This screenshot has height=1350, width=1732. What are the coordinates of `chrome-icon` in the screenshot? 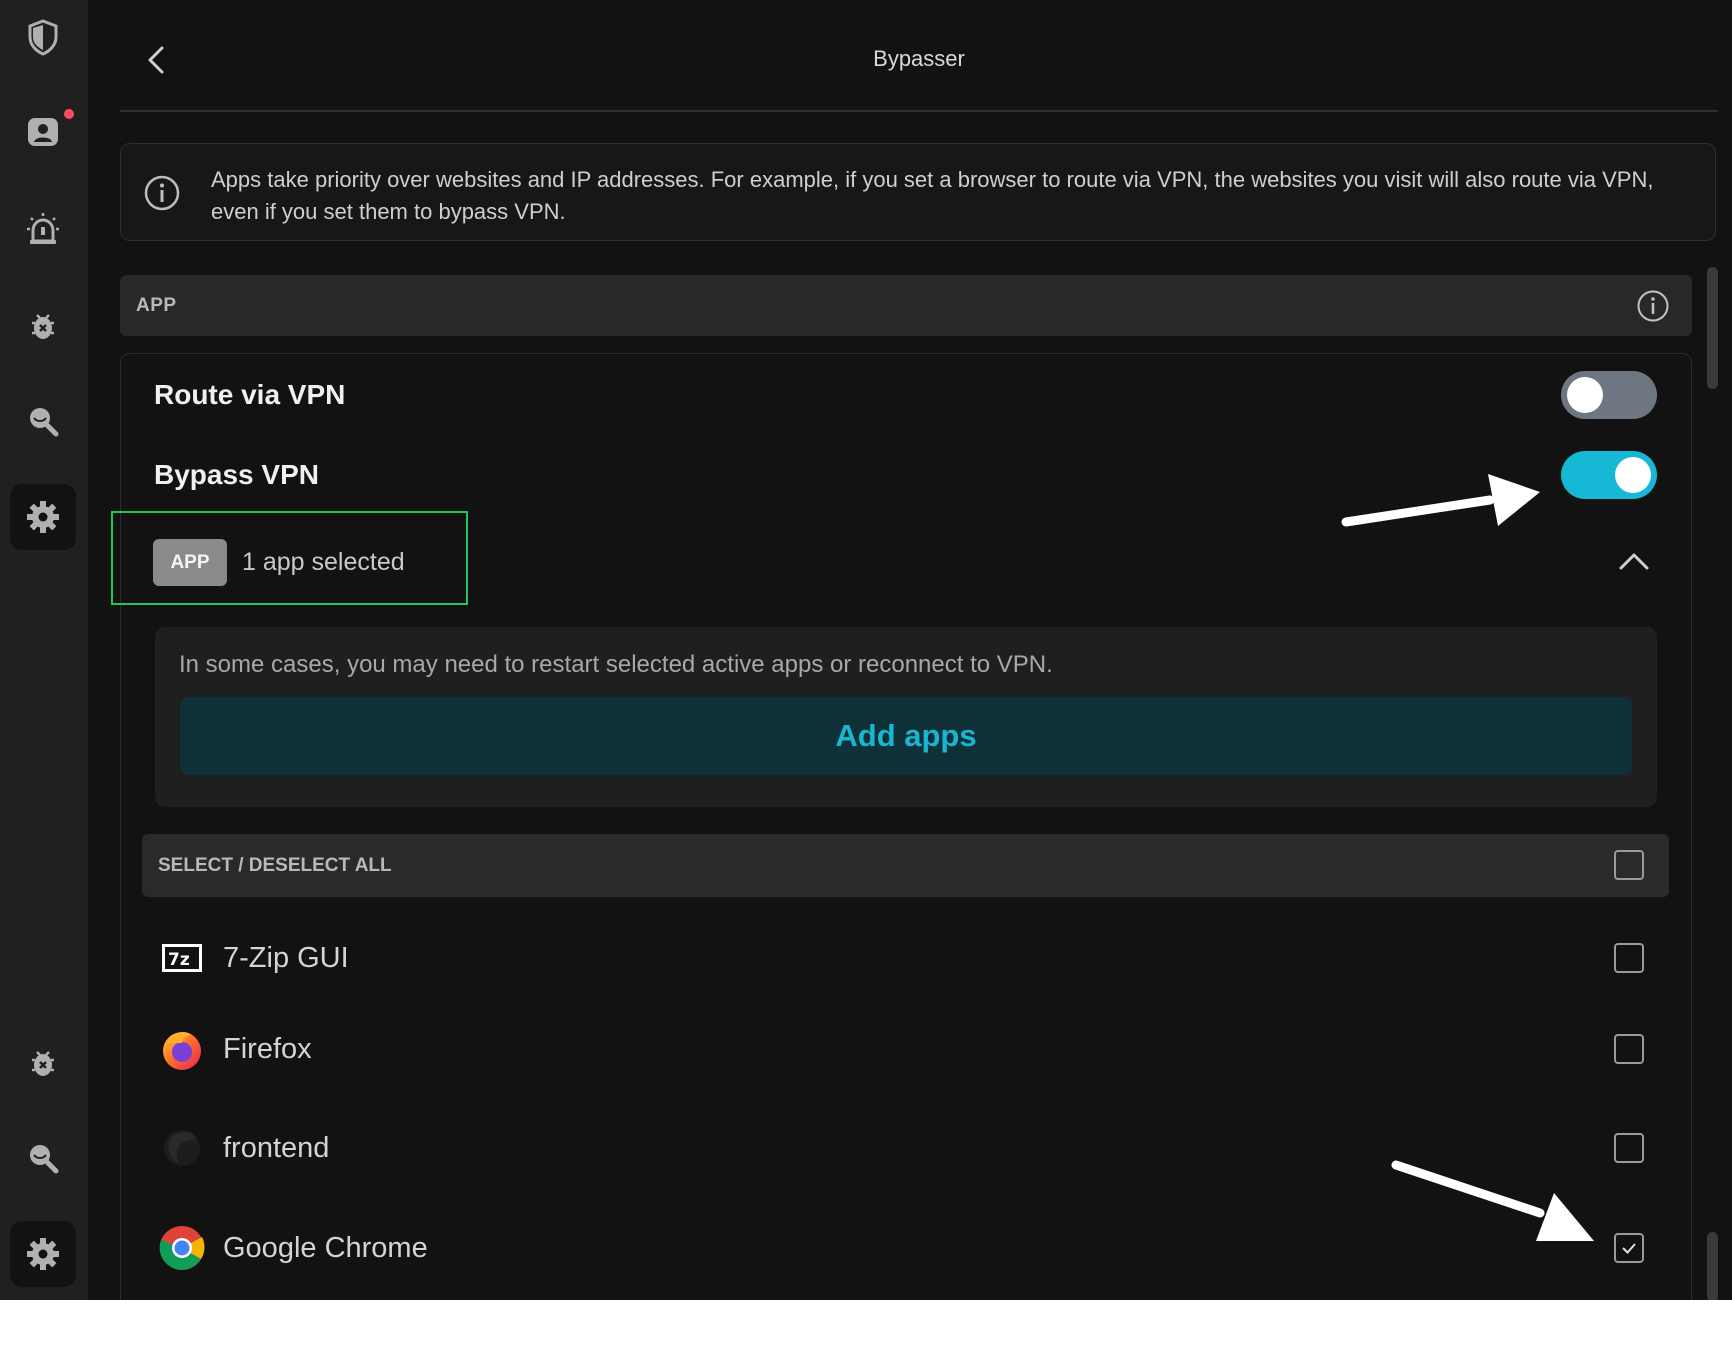 It's located at (182, 1248).